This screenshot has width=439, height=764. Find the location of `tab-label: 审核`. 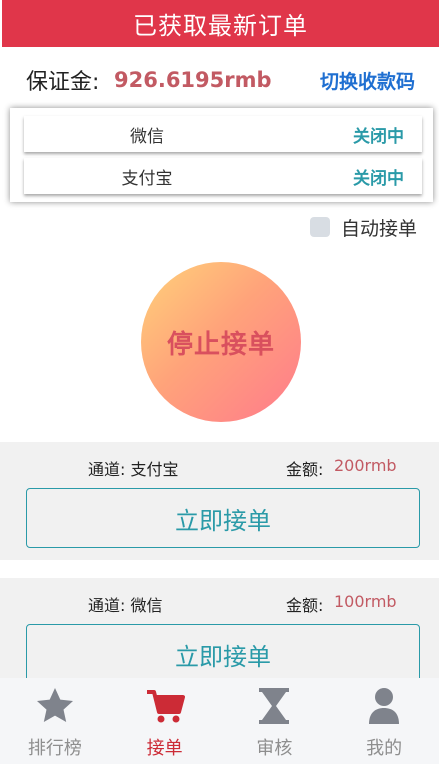

tab-label: 审核 is located at coordinates (274, 748).